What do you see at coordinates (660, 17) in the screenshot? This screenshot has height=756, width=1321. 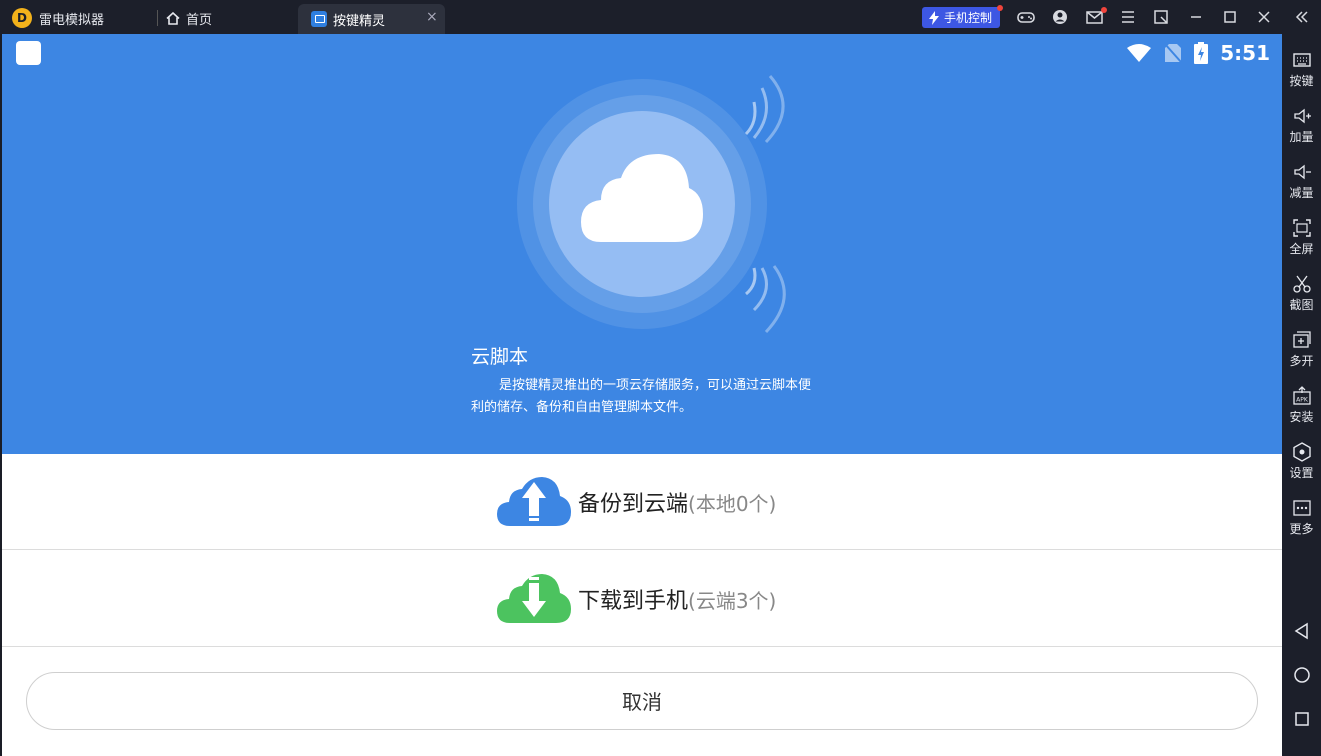 I see `title-bar: D 雷电模拟器 首页 按键精灵 × 手机控制` at bounding box center [660, 17].